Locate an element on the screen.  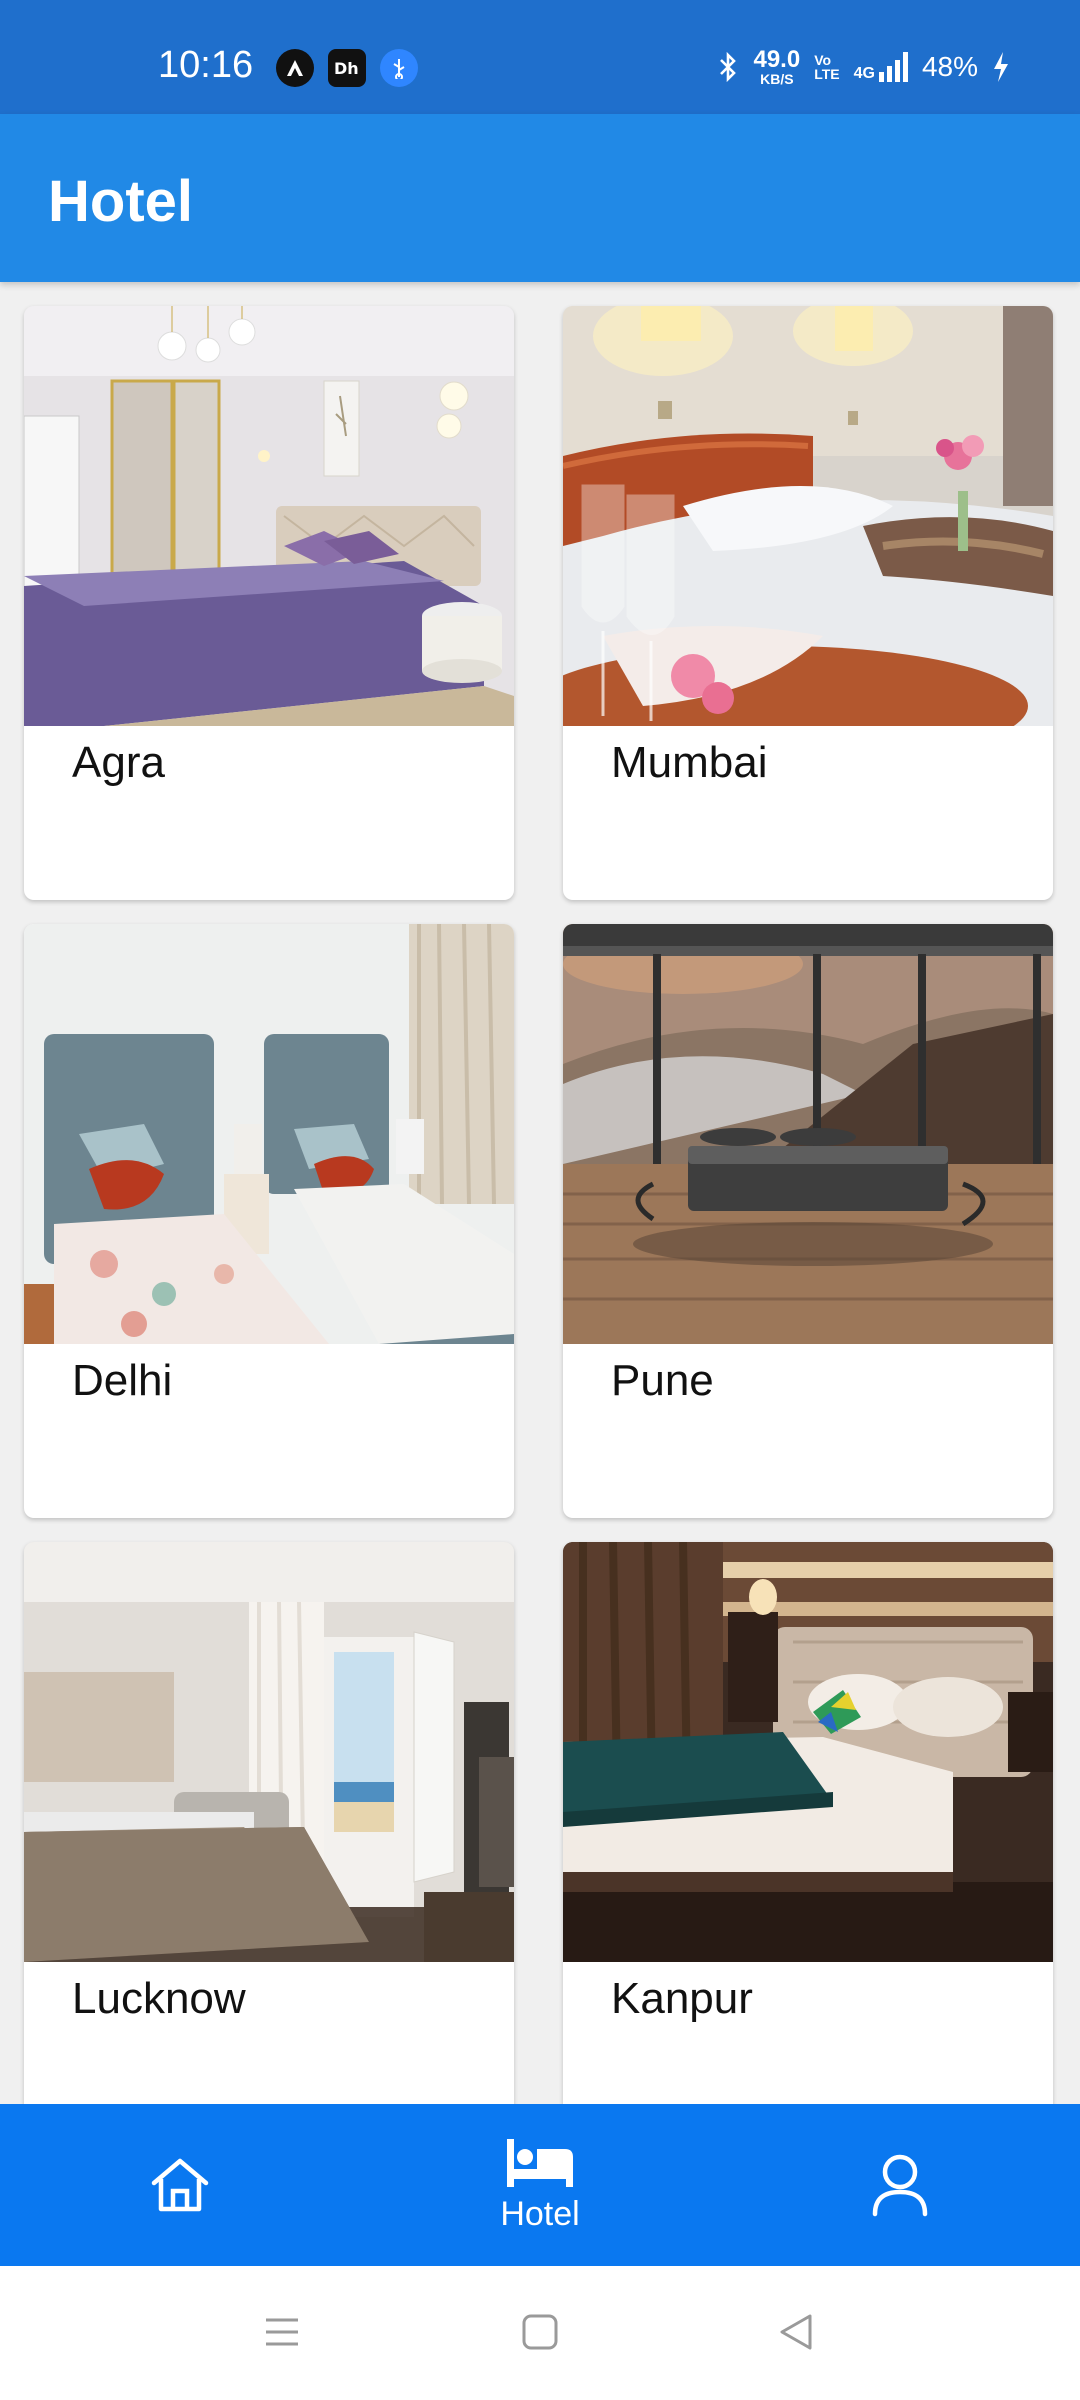
nav-hotel: Hotel is located at coordinates (540, 2185).